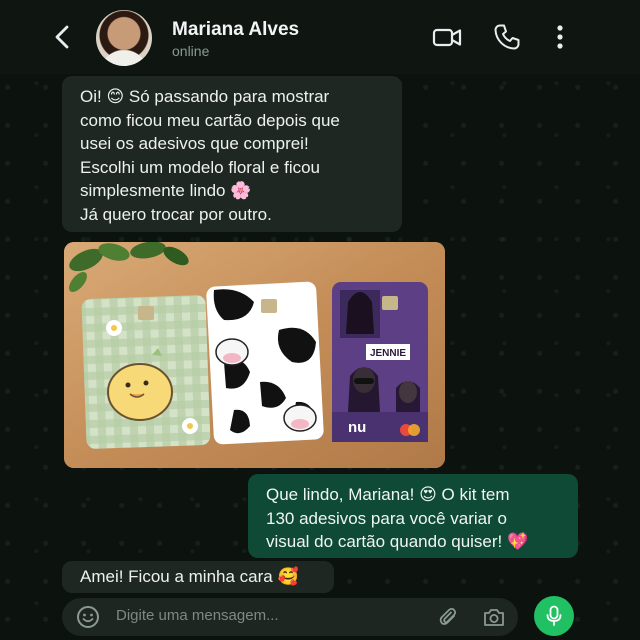 The height and width of the screenshot is (640, 640). Describe the element at coordinates (124, 38) in the screenshot. I see `contact-avatar` at that location.